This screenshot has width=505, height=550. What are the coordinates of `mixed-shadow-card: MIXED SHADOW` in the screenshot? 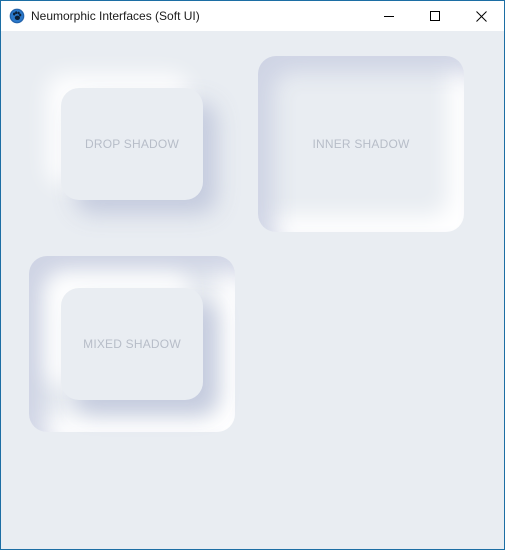 It's located at (132, 344).